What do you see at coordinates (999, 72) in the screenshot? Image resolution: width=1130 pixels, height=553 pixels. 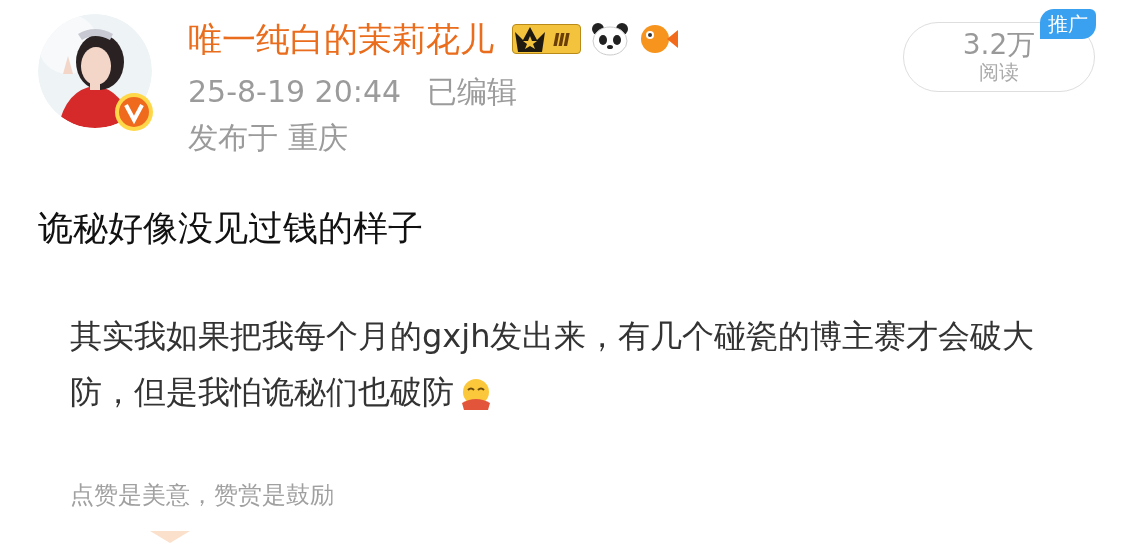 I see `read-label: 阅读` at bounding box center [999, 72].